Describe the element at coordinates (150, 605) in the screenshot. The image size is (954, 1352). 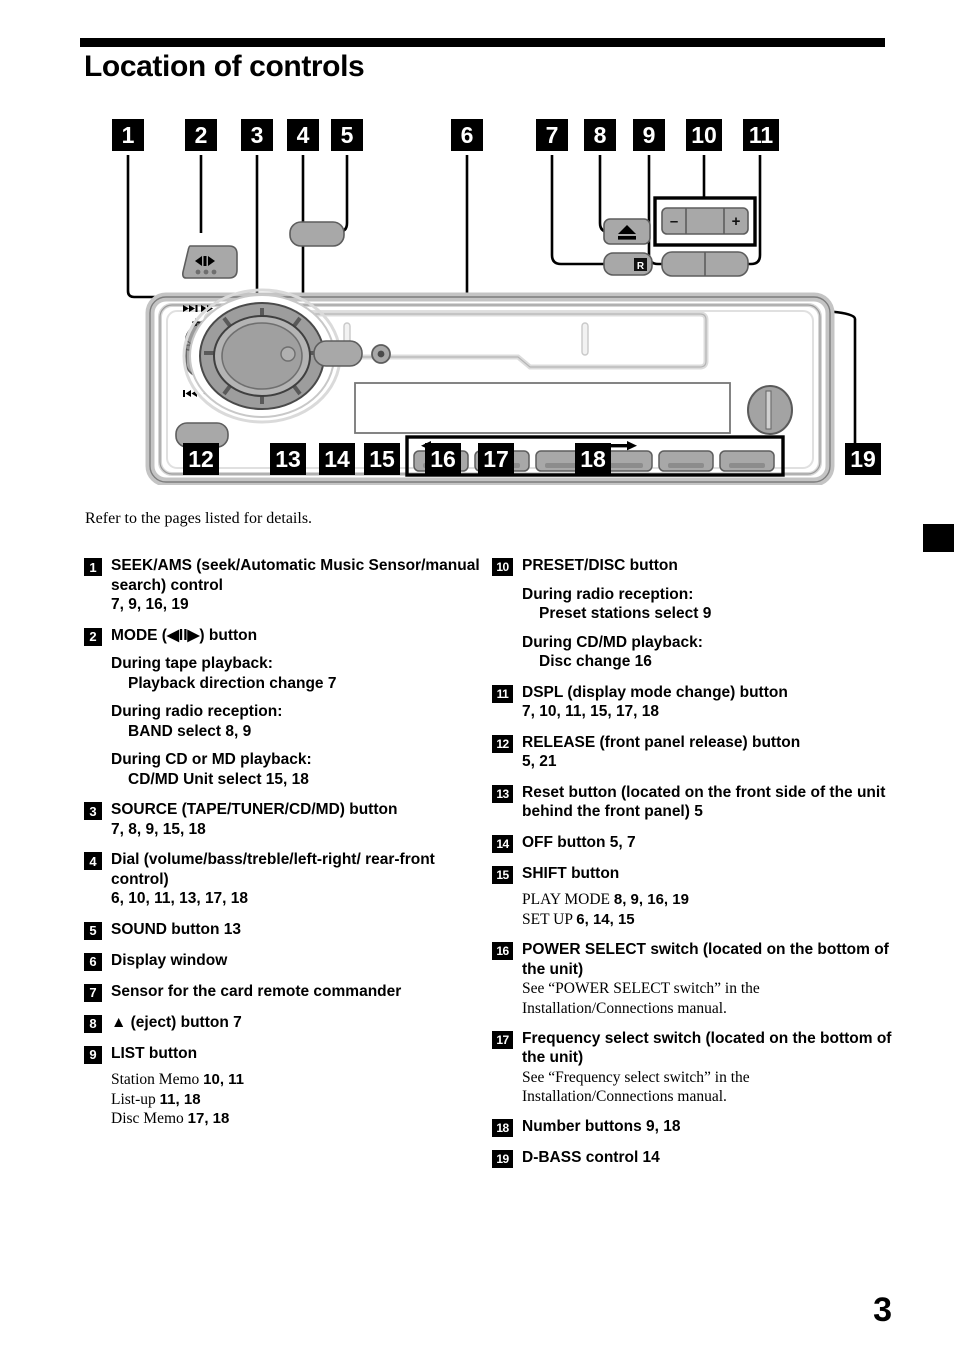
I see `control-pages: 7, 9, 16, 19` at that location.